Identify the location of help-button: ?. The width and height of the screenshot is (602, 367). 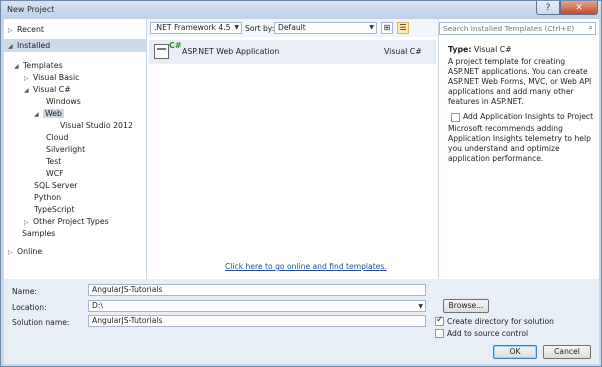
(548, 8).